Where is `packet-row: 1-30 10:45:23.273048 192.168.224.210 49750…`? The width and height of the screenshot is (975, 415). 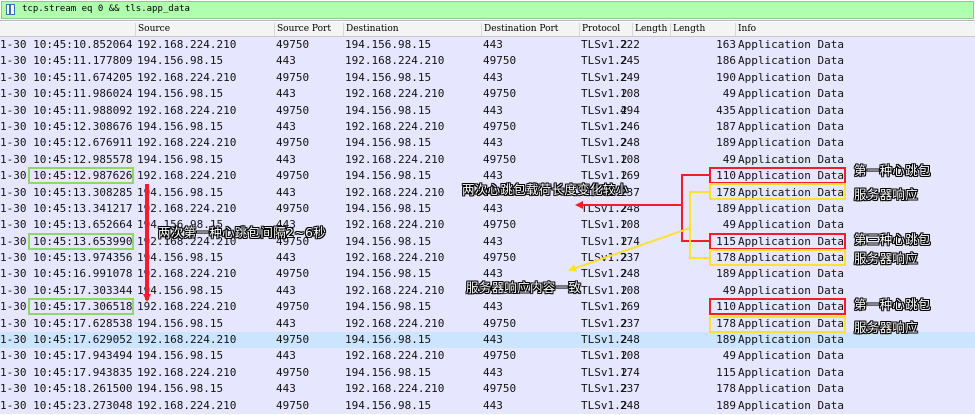
packet-row: 1-30 10:45:23.273048 192.168.224.210 49750… is located at coordinates (487, 405).